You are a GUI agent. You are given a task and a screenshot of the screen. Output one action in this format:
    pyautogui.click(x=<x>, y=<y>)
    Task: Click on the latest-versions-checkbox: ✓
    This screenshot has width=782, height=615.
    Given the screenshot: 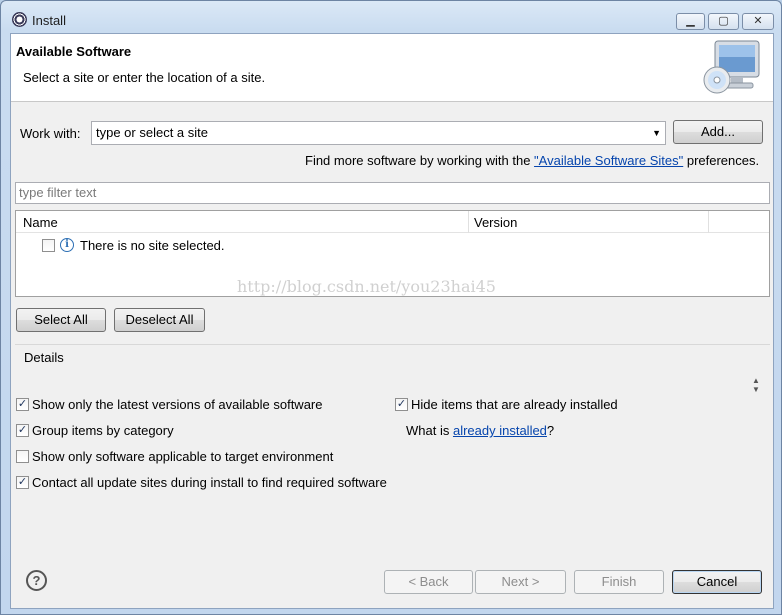 What is the action you would take?
    pyautogui.click(x=22, y=404)
    